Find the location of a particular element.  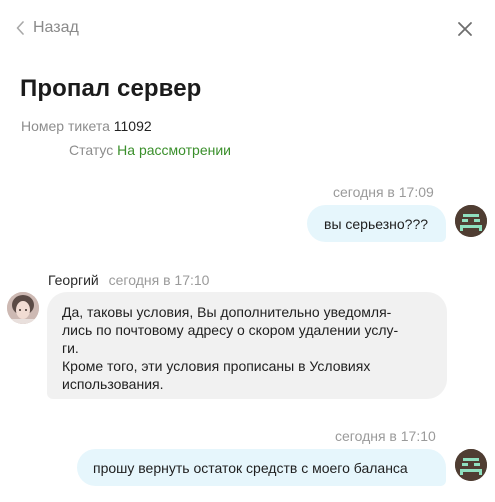

back-label: Назад is located at coordinates (56, 27).